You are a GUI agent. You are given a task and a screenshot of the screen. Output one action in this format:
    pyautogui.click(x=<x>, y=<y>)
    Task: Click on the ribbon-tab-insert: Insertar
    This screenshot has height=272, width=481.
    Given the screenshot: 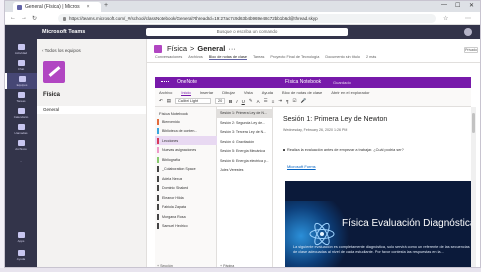 What is the action you would take?
    pyautogui.click(x=207, y=93)
    